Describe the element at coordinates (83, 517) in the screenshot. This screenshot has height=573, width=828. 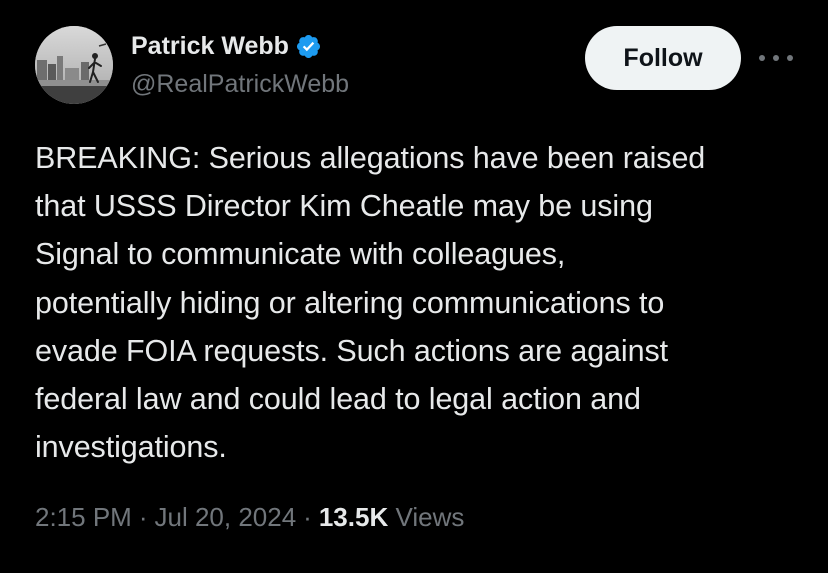
I see `tweet-time: 2:15 PM` at that location.